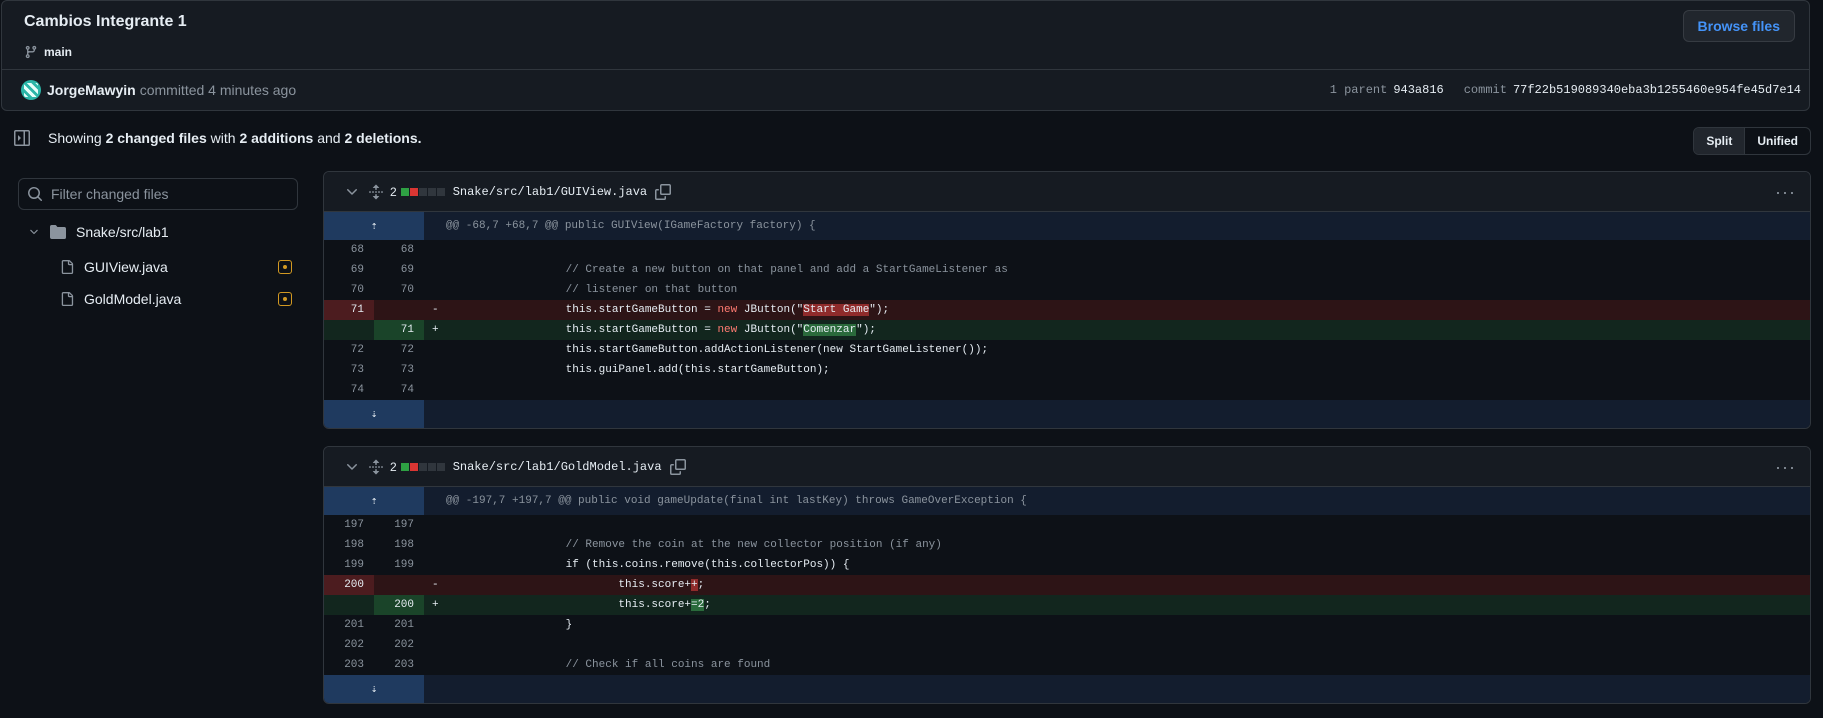 The image size is (1823, 718). Describe the element at coordinates (223, 138) in the screenshot. I see `summary-with: with` at that location.